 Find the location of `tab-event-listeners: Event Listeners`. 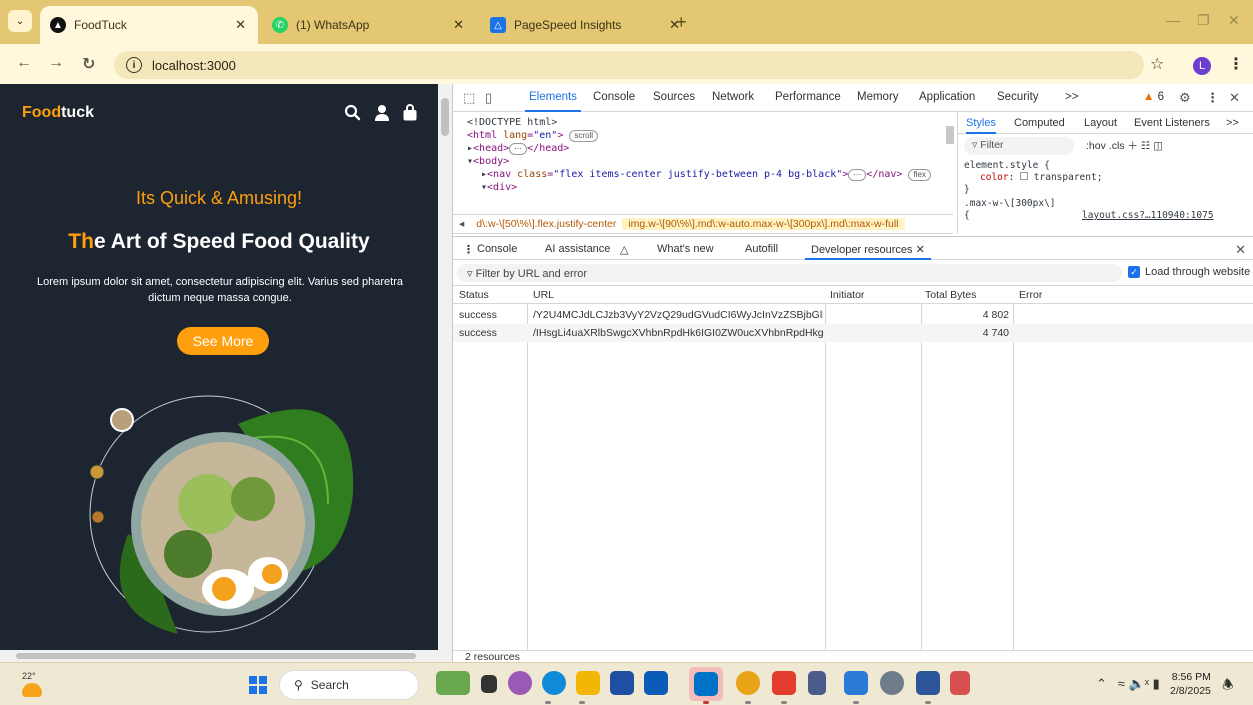

tab-event-listeners: Event Listeners is located at coordinates (1172, 123).